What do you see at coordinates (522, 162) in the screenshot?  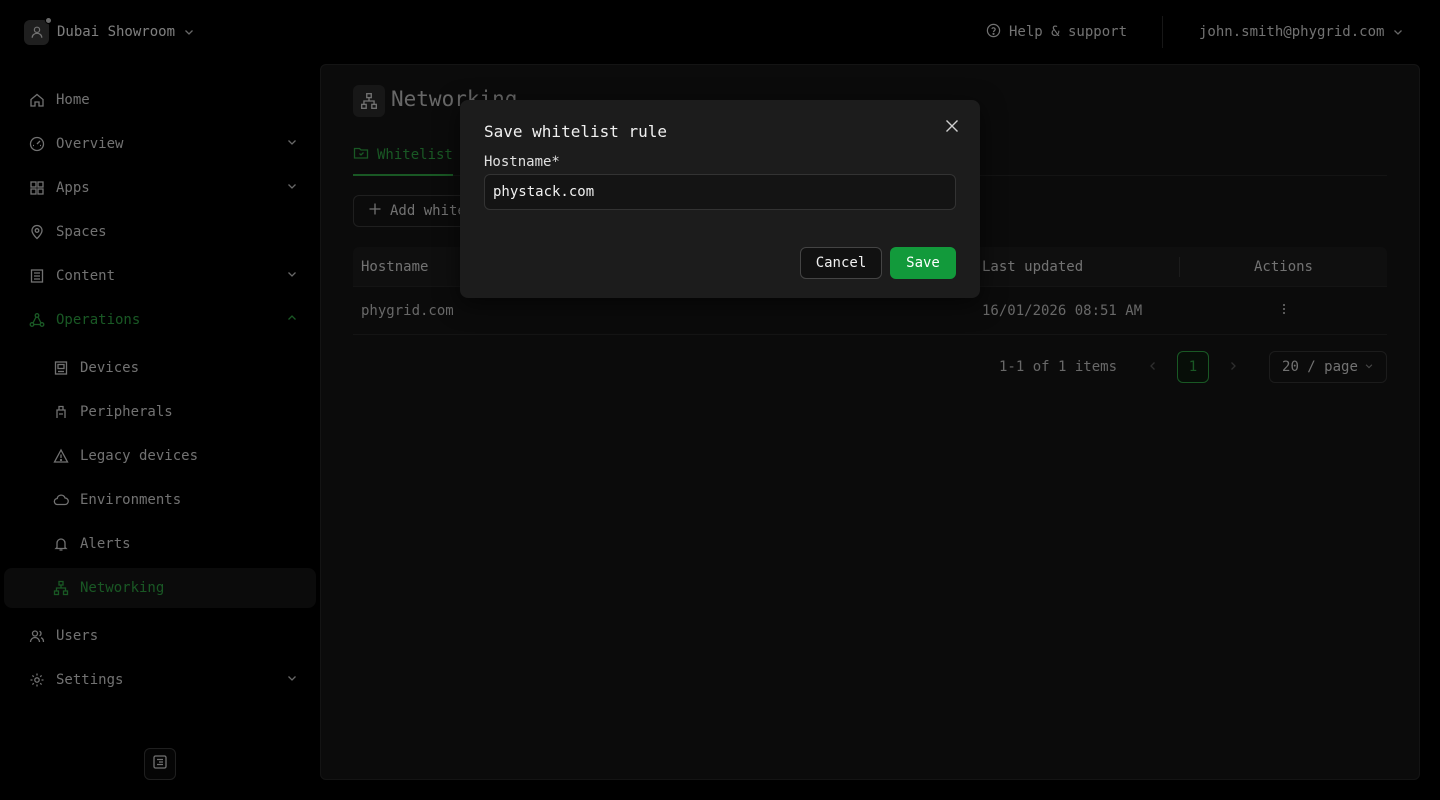 I see `hostname-label: Hostname*` at bounding box center [522, 162].